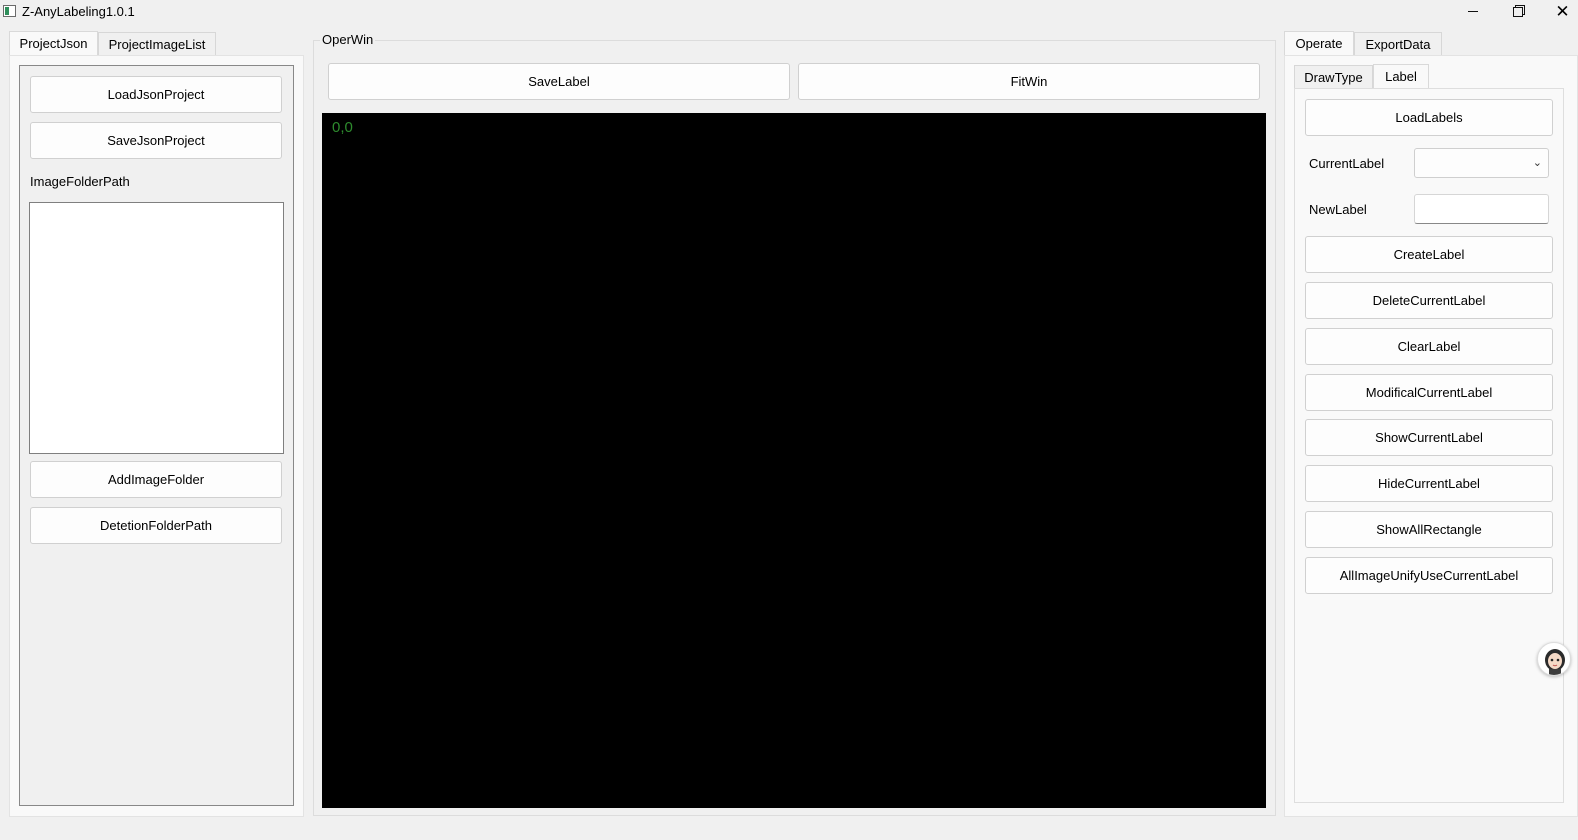 This screenshot has height=840, width=1578. Describe the element at coordinates (348, 39) in the screenshot. I see `operwin-title: OperWin` at that location.